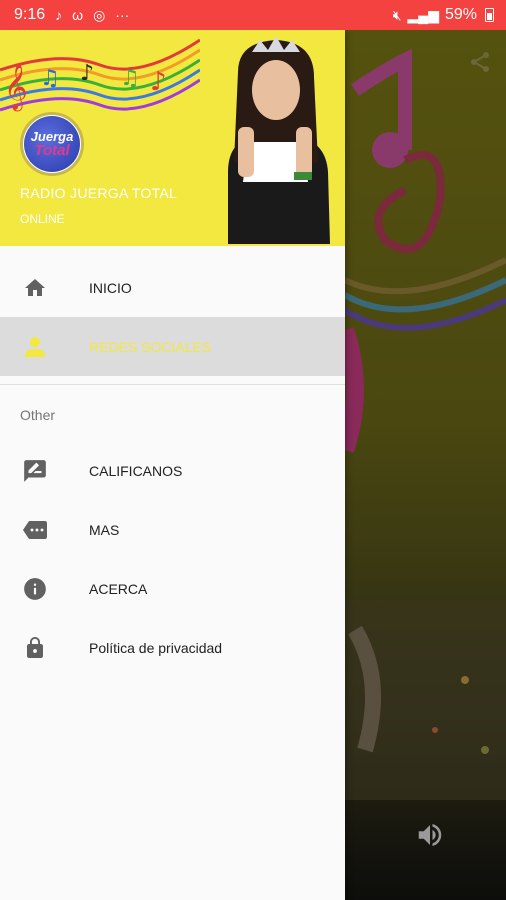 This screenshot has width=506, height=900. I want to click on menu-item-politica-privacidad: Política de privacidad, so click(172, 647).